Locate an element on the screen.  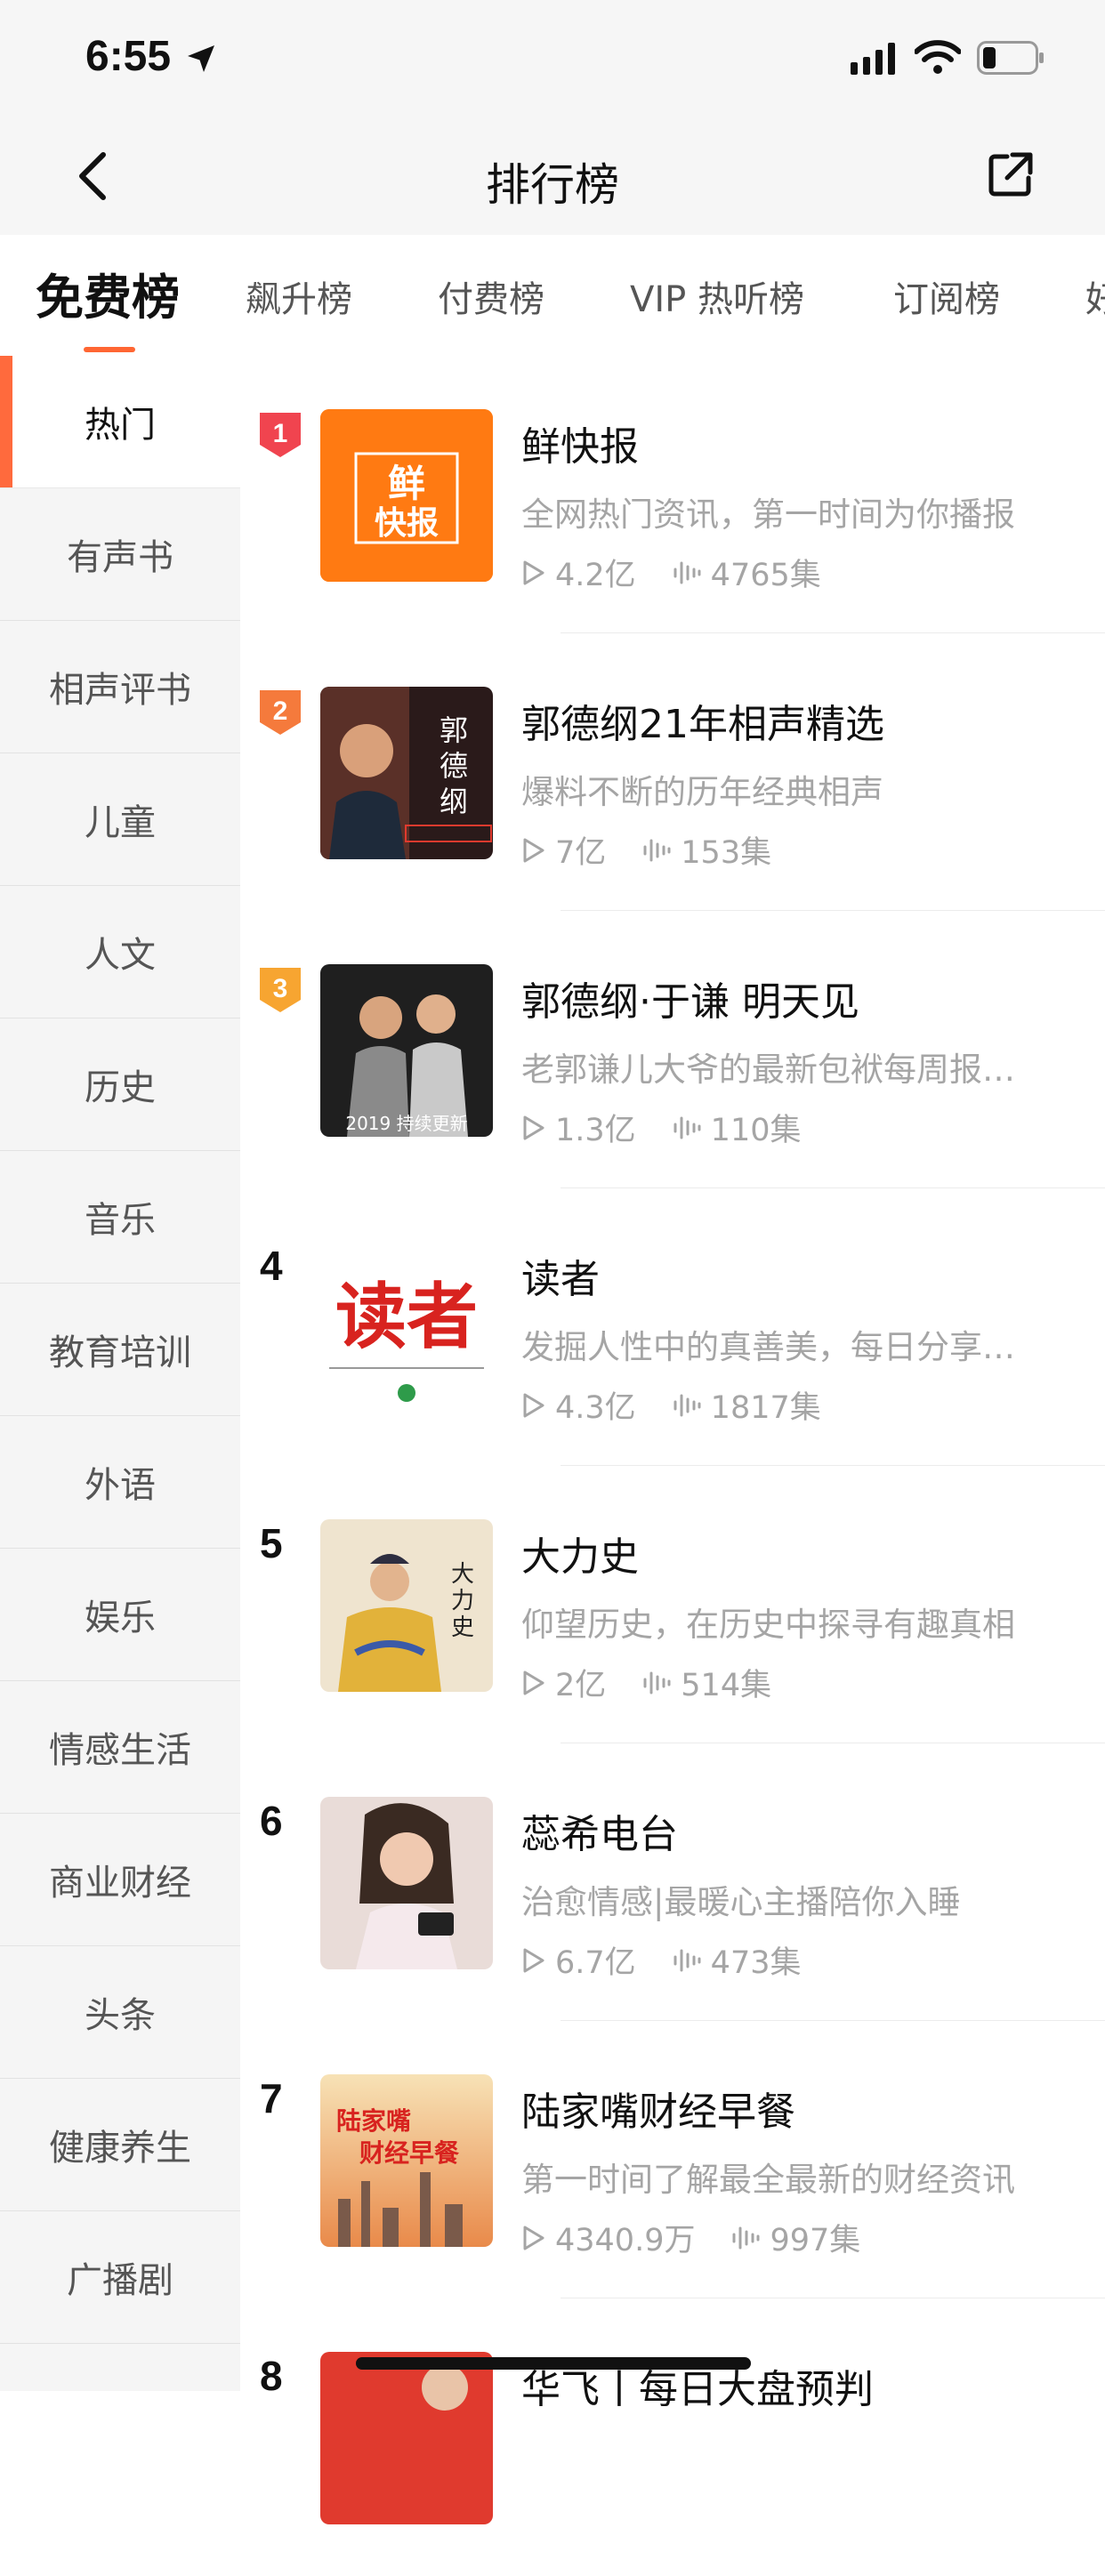
item-meta: 4.3亿 1817集 is located at coordinates (671, 1405).